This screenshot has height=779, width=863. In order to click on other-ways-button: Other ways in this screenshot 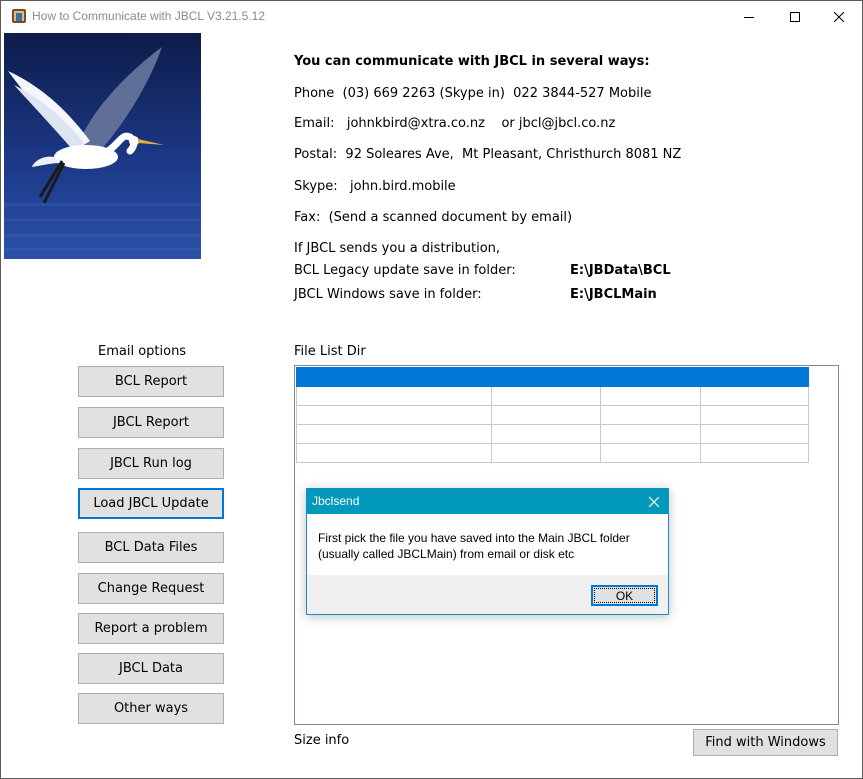, I will do `click(151, 708)`.